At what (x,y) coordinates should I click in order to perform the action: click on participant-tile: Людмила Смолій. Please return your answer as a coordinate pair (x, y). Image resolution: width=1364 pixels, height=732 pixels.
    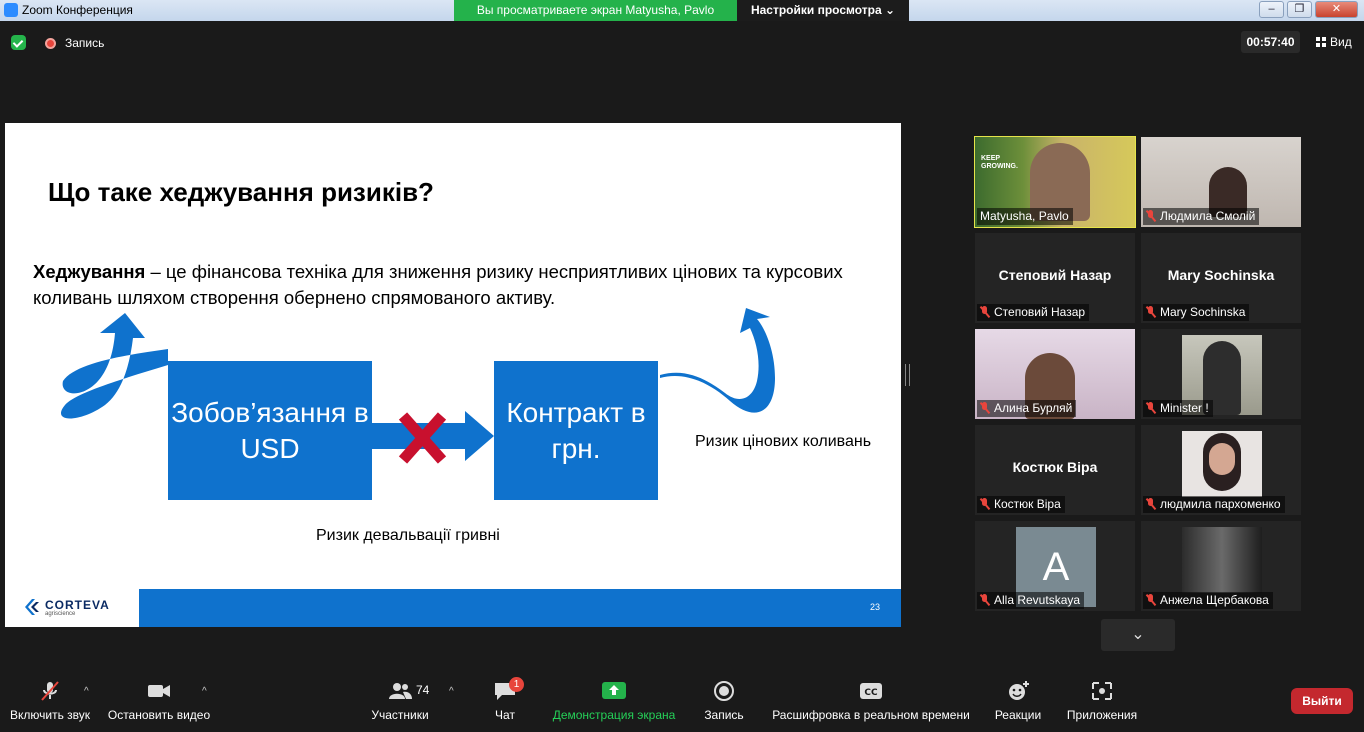
    Looking at the image, I should click on (1221, 182).